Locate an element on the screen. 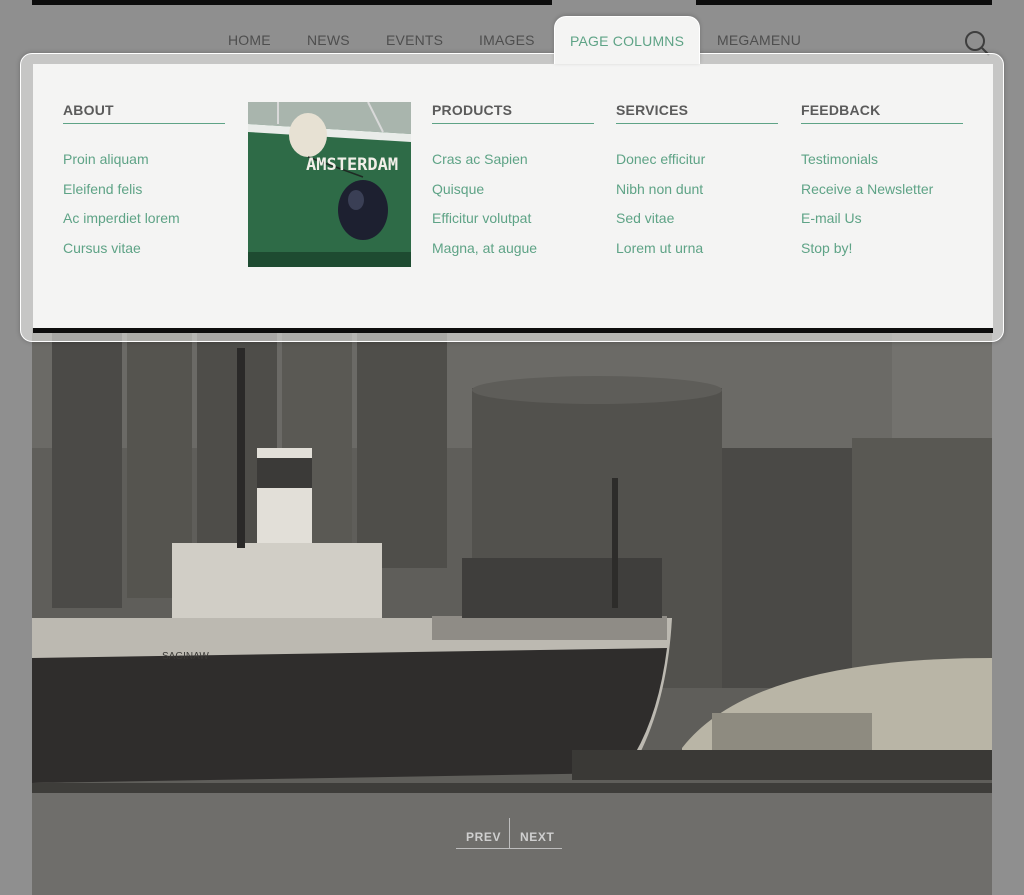 This screenshot has height=895, width=1024. menu-link: Efficitur volutpat is located at coordinates (513, 223).